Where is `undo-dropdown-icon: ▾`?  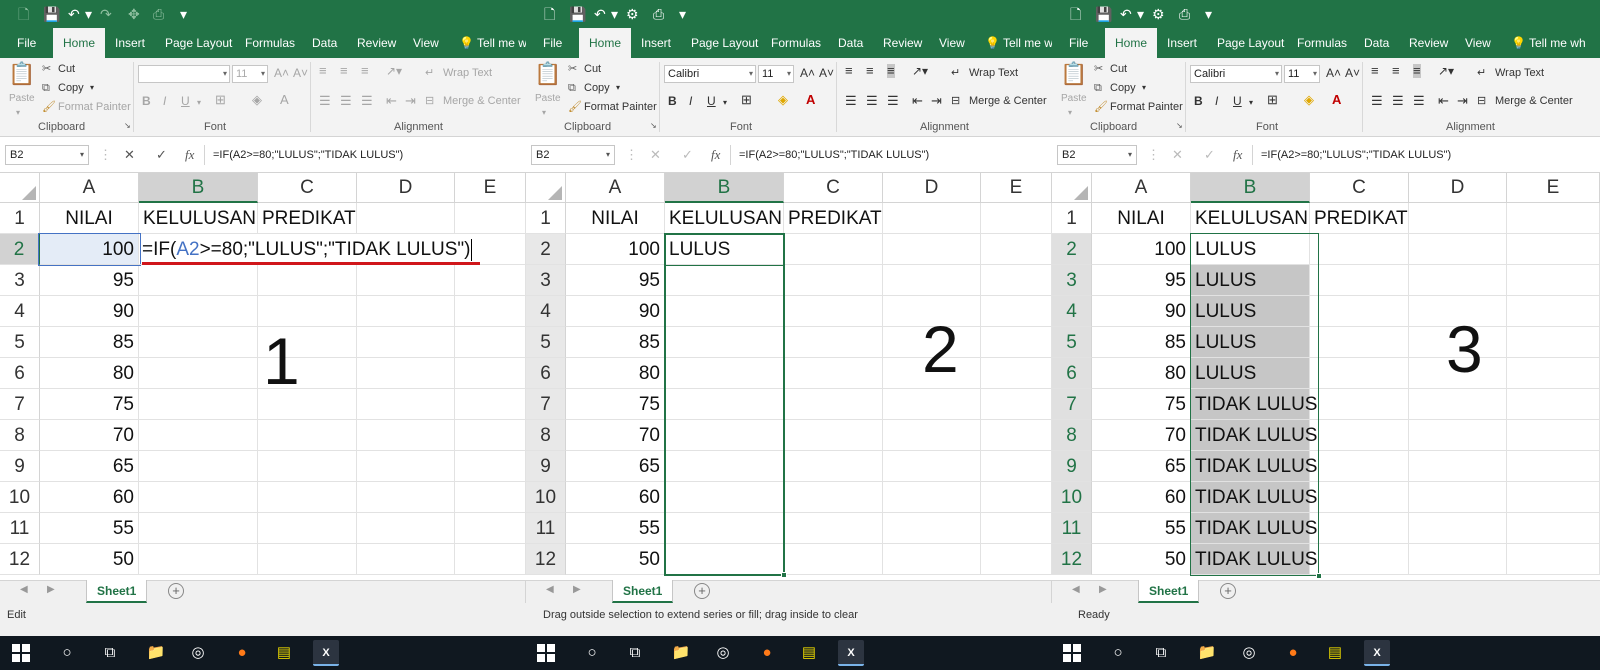 undo-dropdown-icon: ▾ is located at coordinates (614, 14).